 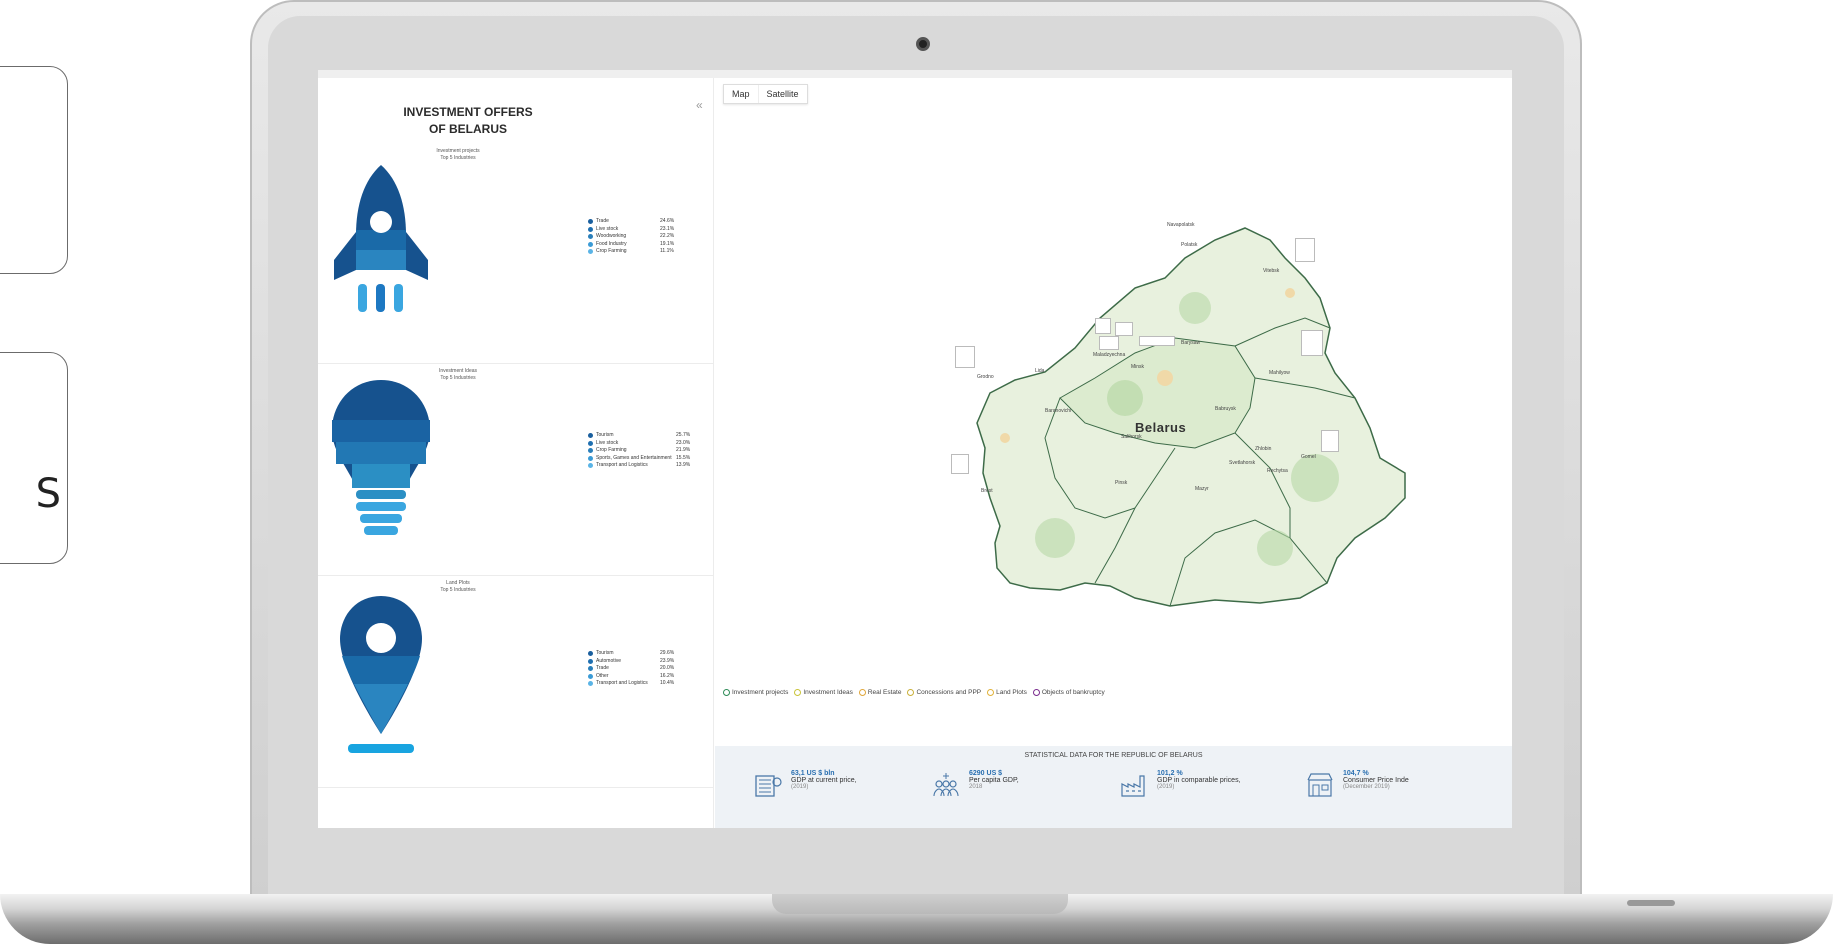 I want to click on legend-value: 19.1%, so click(x=667, y=243).